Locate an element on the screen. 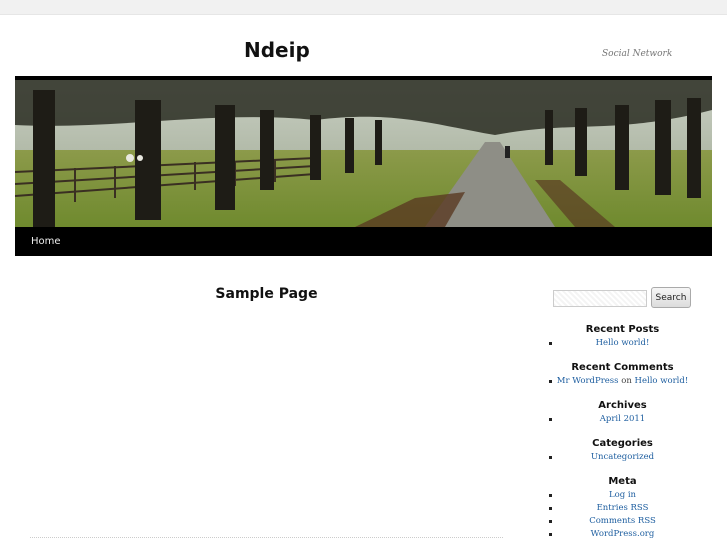 This screenshot has height=551, width=727. list-item: Mr WordPress on Hello world! is located at coordinates (622, 381).